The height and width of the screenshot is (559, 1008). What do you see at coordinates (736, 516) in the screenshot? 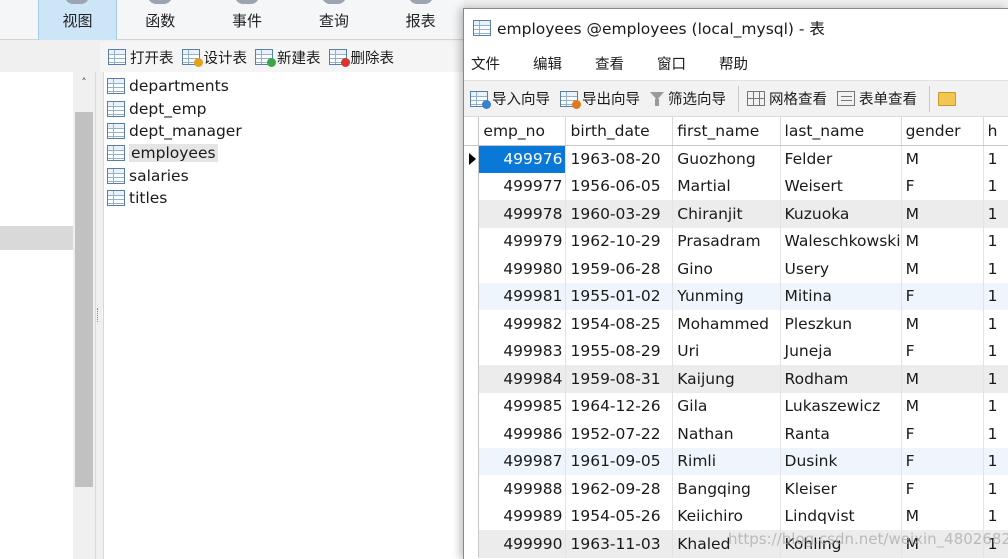
I see `table-row: 499989 1954-05-26 Keiichiro Lindqvist M 1` at bounding box center [736, 516].